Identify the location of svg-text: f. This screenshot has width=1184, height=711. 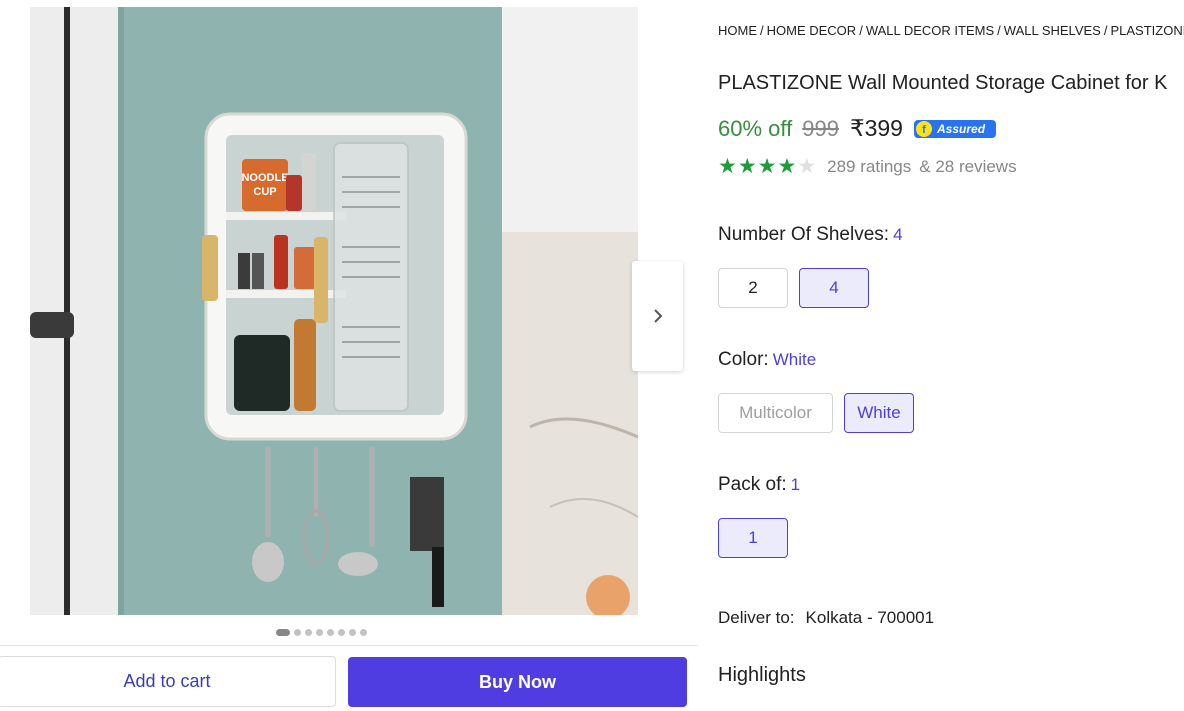
(924, 130).